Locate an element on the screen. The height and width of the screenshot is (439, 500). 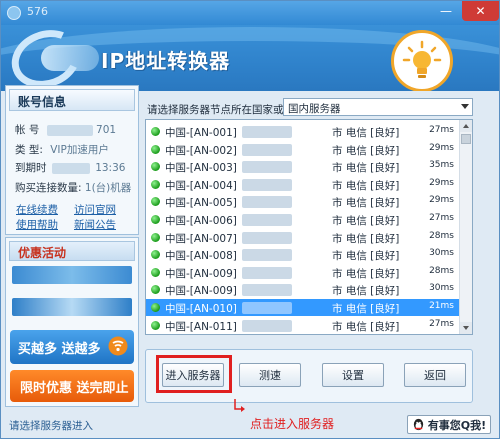
scroll-up-arrow is located at coordinates (466, 126).